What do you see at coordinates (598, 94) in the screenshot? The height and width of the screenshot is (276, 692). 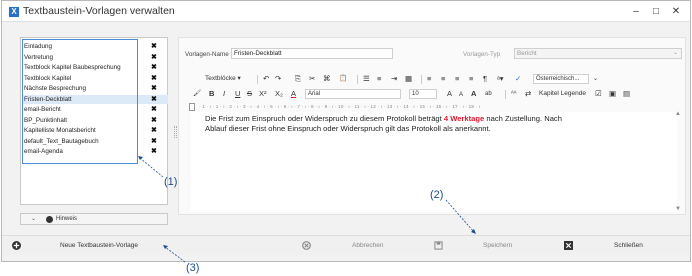 I see `checkbox-icon: ☑` at bounding box center [598, 94].